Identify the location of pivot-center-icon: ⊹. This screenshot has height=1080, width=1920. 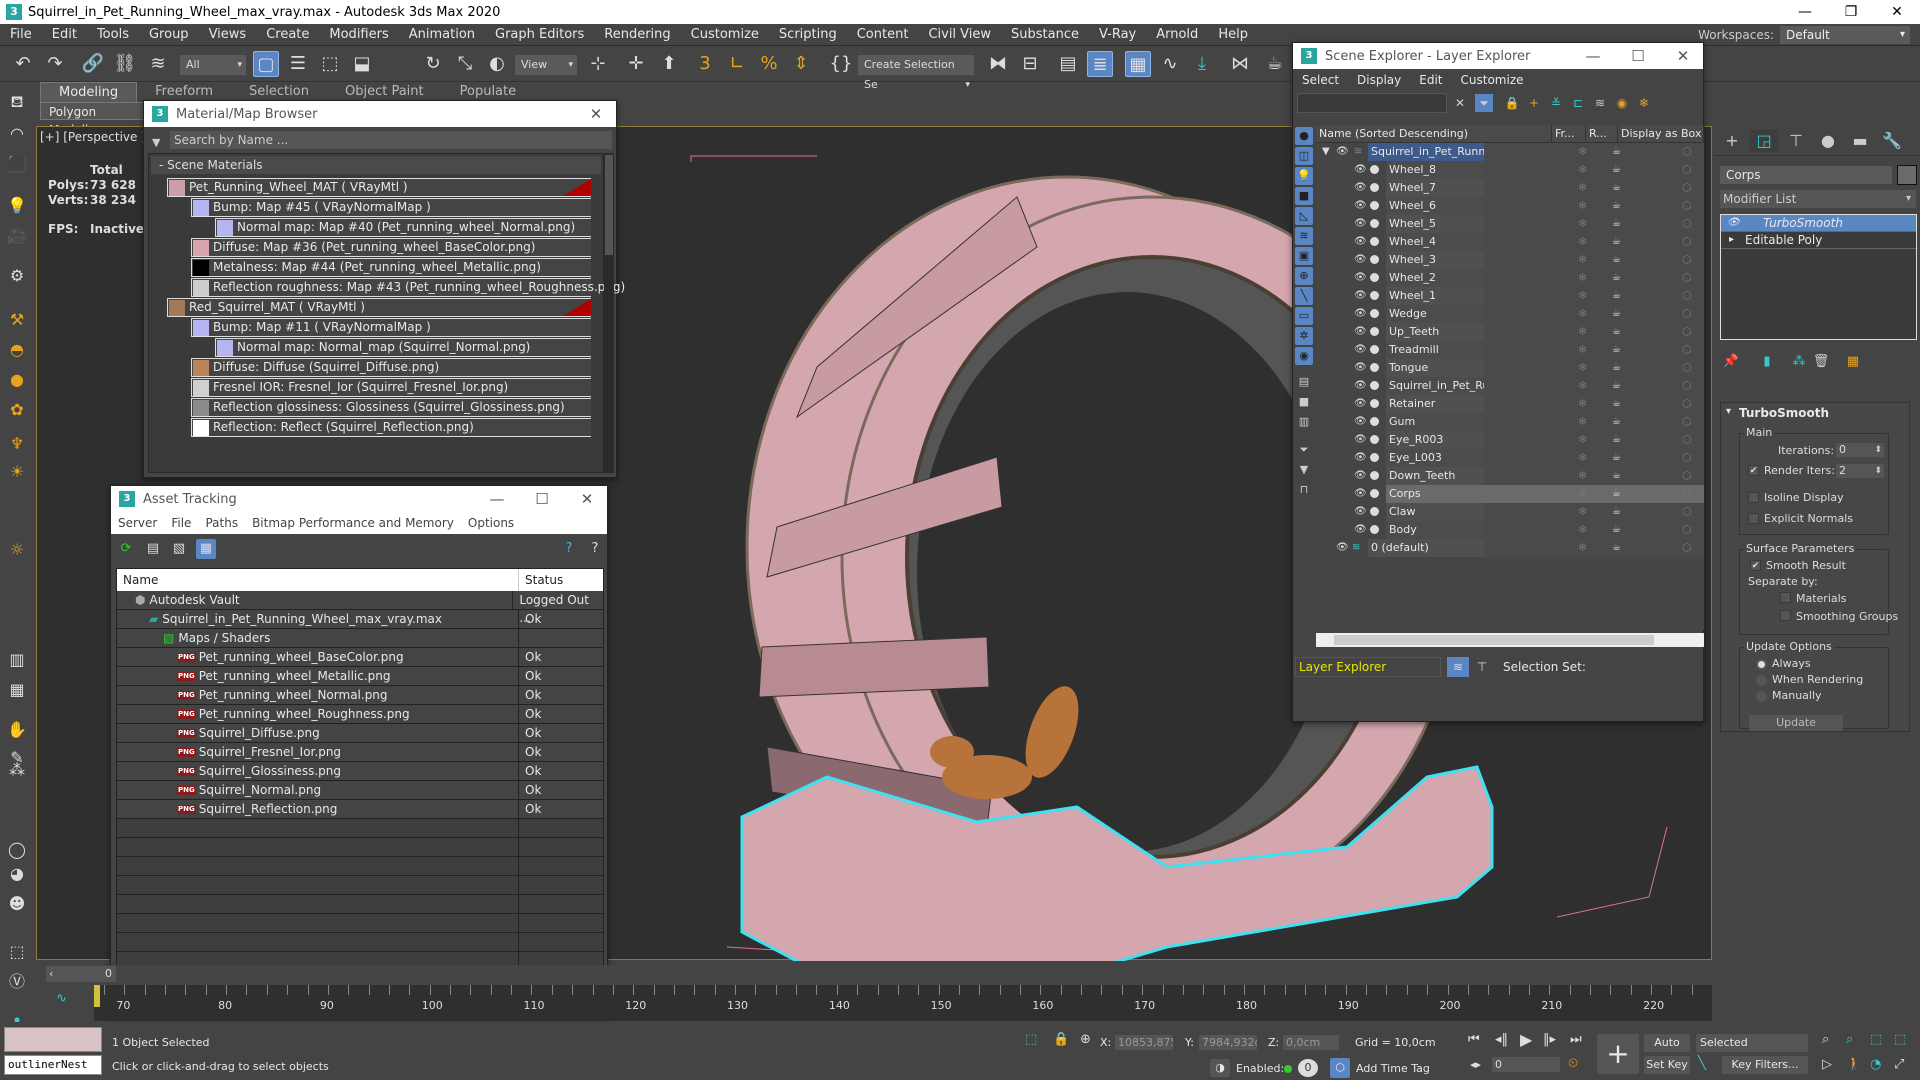
(598, 64).